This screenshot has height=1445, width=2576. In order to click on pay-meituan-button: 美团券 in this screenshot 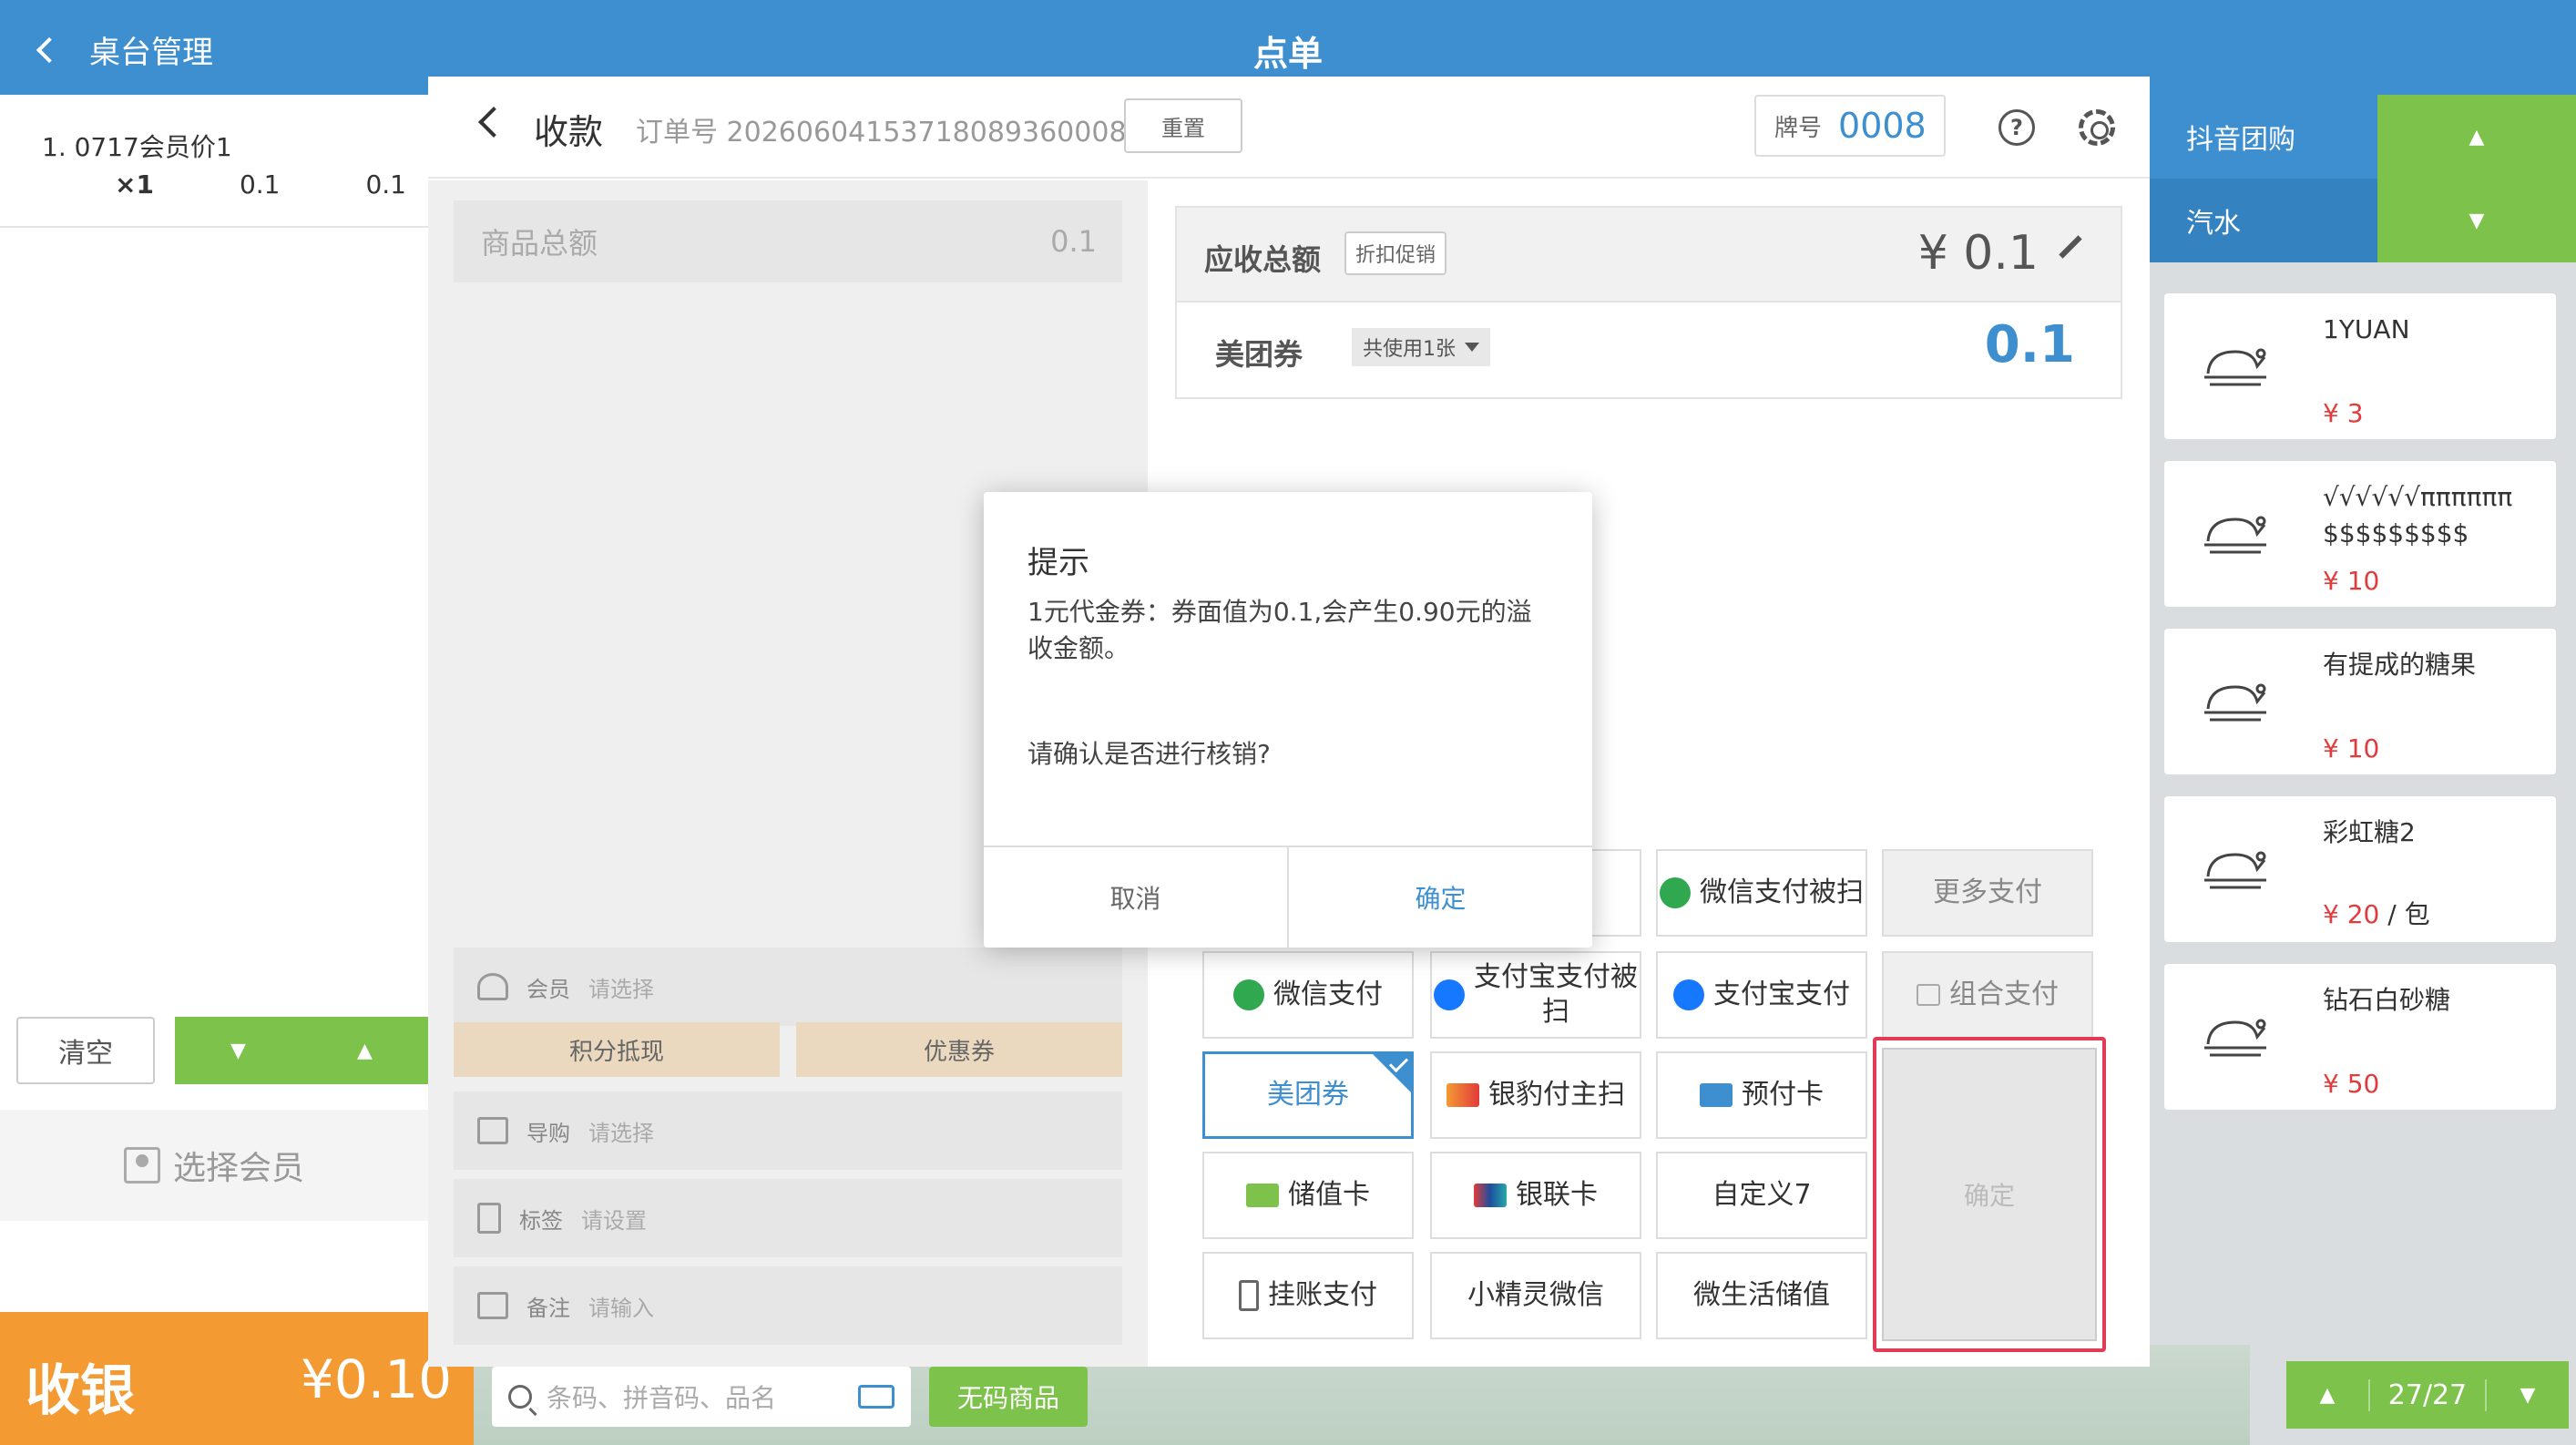, I will do `click(1308, 1095)`.